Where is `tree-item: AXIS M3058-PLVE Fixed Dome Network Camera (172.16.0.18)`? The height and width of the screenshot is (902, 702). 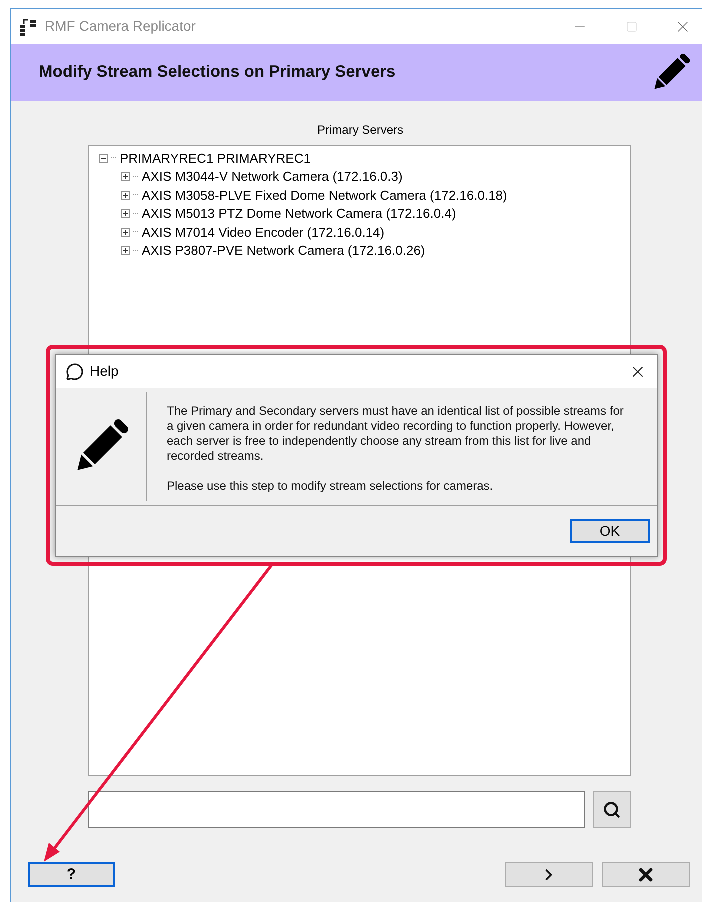
tree-item: AXIS M3058-PLVE Fixed Dome Network Camera (172.16.0.18) is located at coordinates (325, 195).